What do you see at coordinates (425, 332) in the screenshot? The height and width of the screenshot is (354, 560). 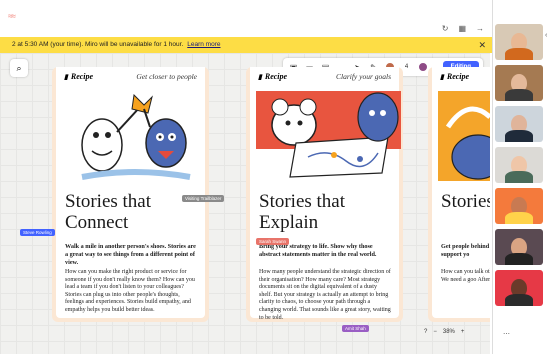 I see `help-icon: ?` at bounding box center [425, 332].